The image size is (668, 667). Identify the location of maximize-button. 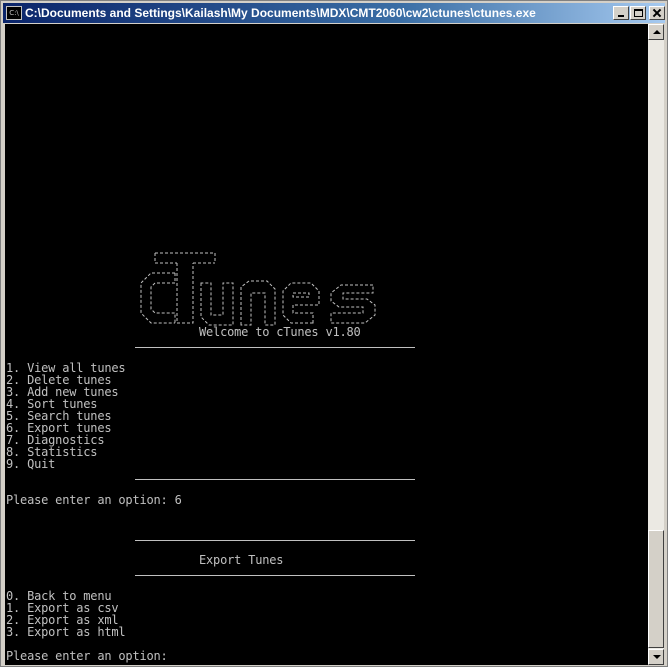
(638, 13).